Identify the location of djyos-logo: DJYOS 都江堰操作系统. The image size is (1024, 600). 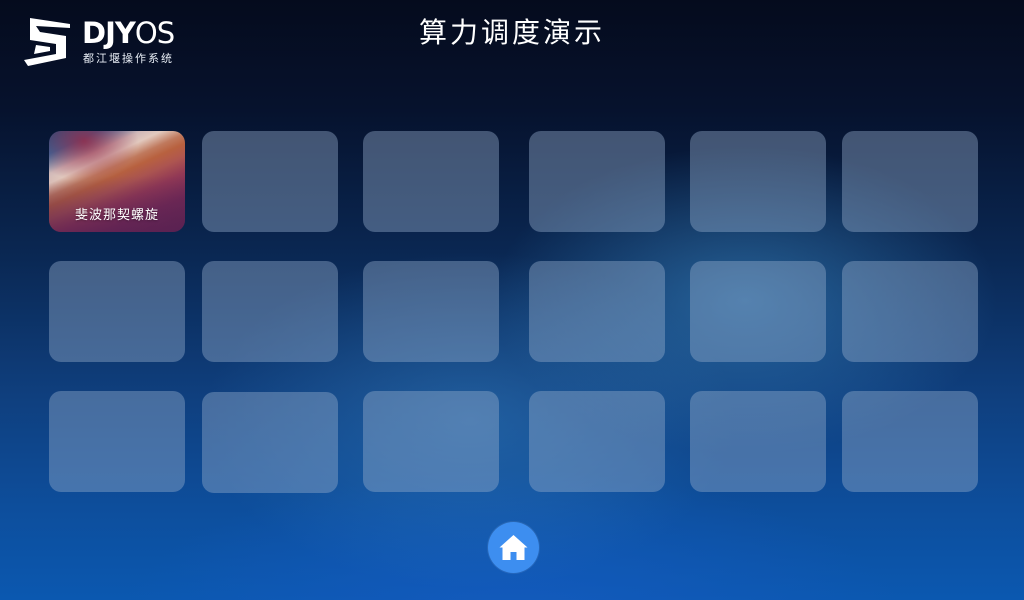
(105, 42).